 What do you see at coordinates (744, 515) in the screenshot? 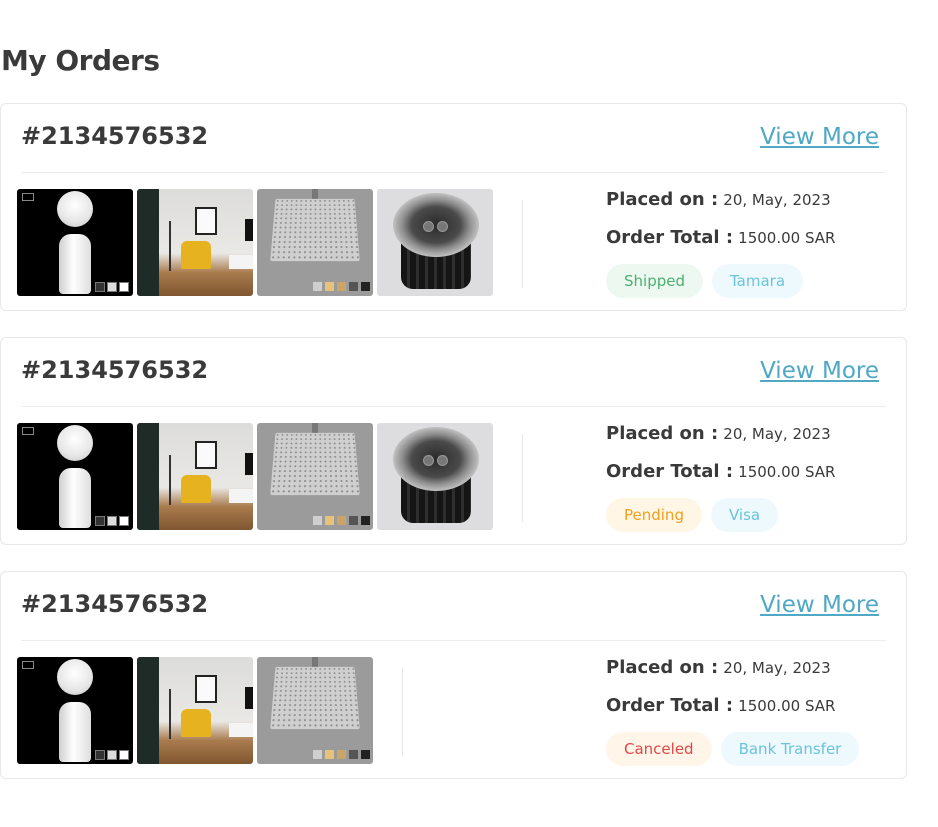
I see `payment-method-badge: Visa` at bounding box center [744, 515].